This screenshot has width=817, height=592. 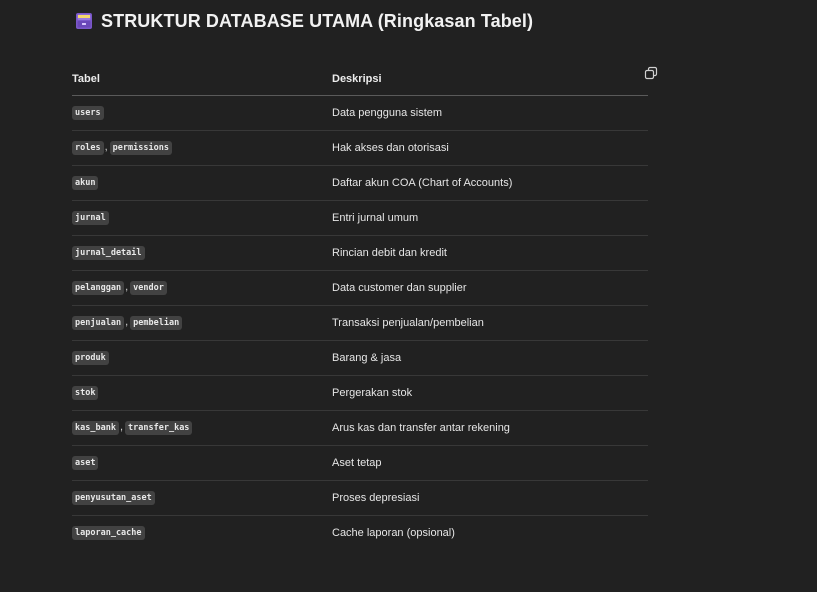 What do you see at coordinates (85, 463) in the screenshot?
I see `table-name-code: aset` at bounding box center [85, 463].